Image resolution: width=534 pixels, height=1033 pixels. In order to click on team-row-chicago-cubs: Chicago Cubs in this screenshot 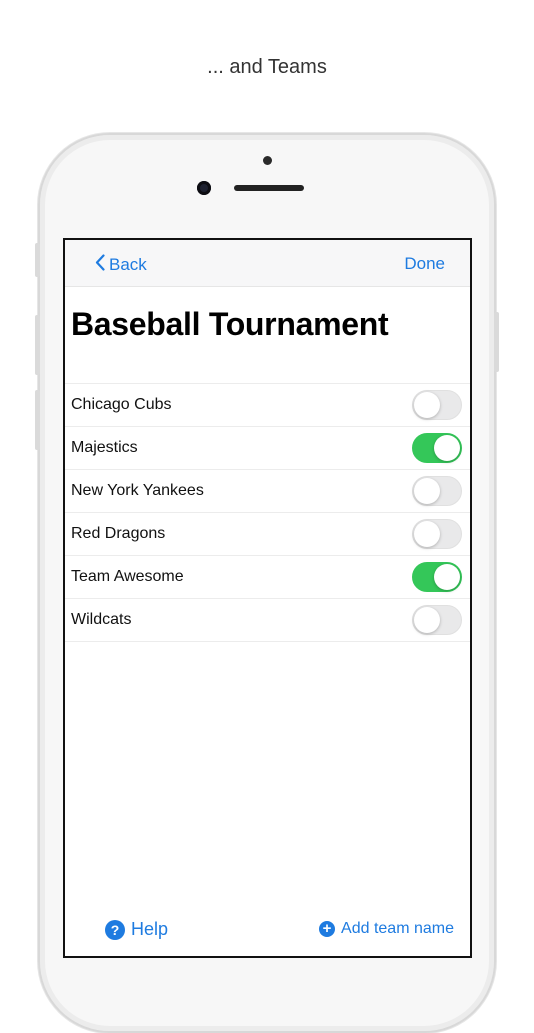, I will do `click(267, 405)`.